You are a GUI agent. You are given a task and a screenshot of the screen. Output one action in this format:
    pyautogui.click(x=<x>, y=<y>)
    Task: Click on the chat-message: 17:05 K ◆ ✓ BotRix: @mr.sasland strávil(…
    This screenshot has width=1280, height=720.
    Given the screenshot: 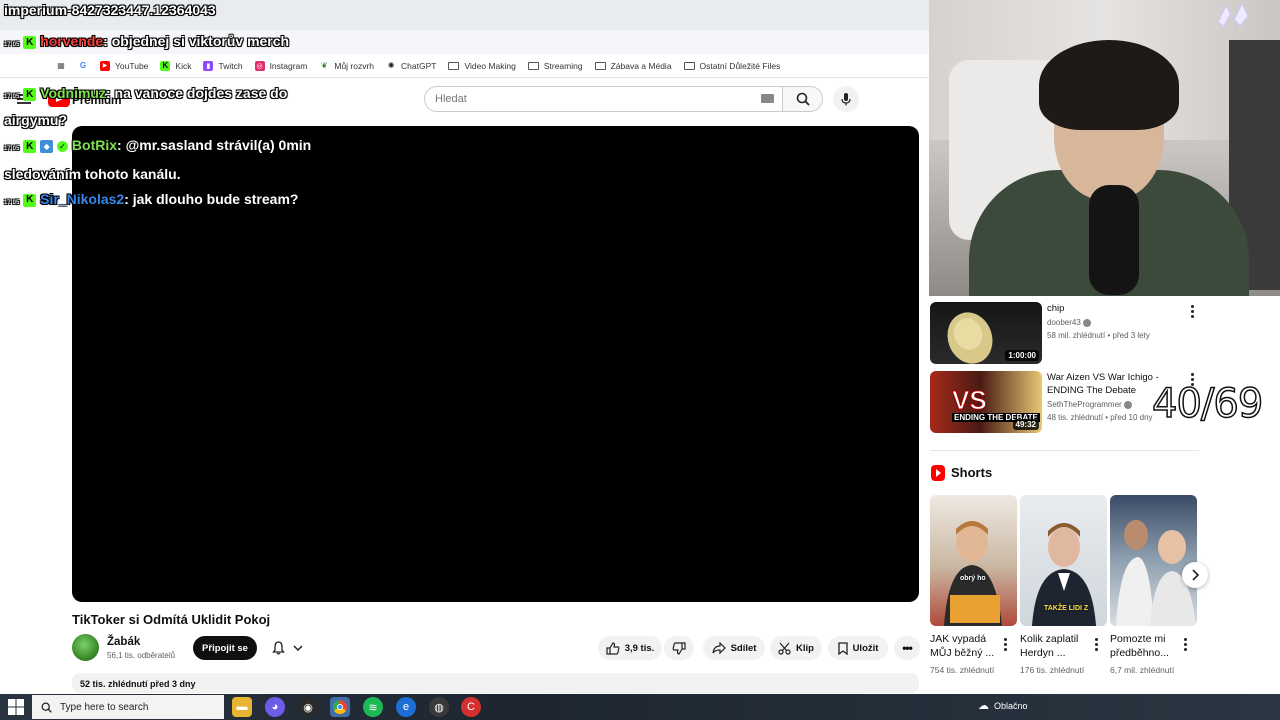 What is the action you would take?
    pyautogui.click(x=159, y=160)
    